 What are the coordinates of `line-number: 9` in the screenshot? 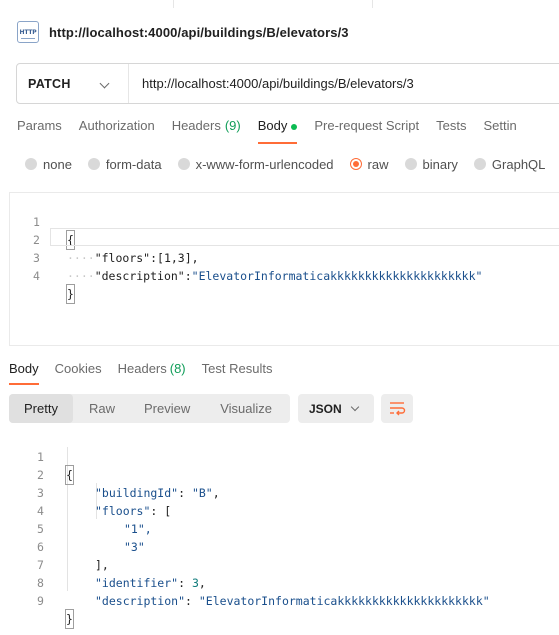 It's located at (40, 601).